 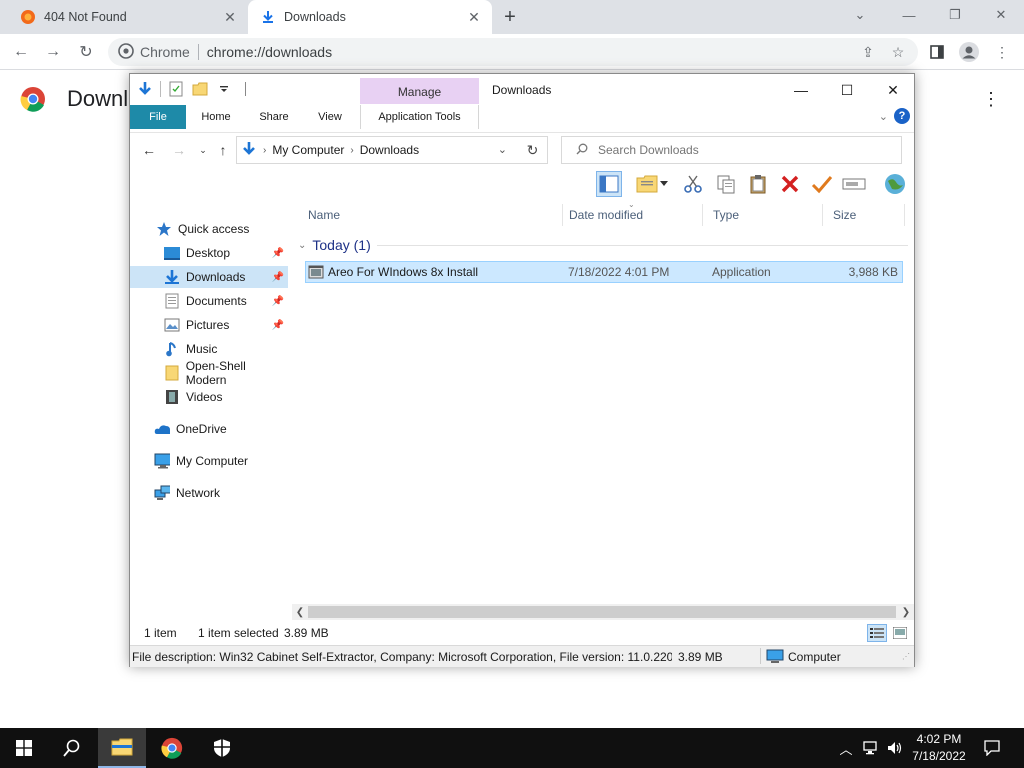 What do you see at coordinates (502, 149) in the screenshot?
I see `address-history-chevron-icon: ⌄` at bounding box center [502, 149].